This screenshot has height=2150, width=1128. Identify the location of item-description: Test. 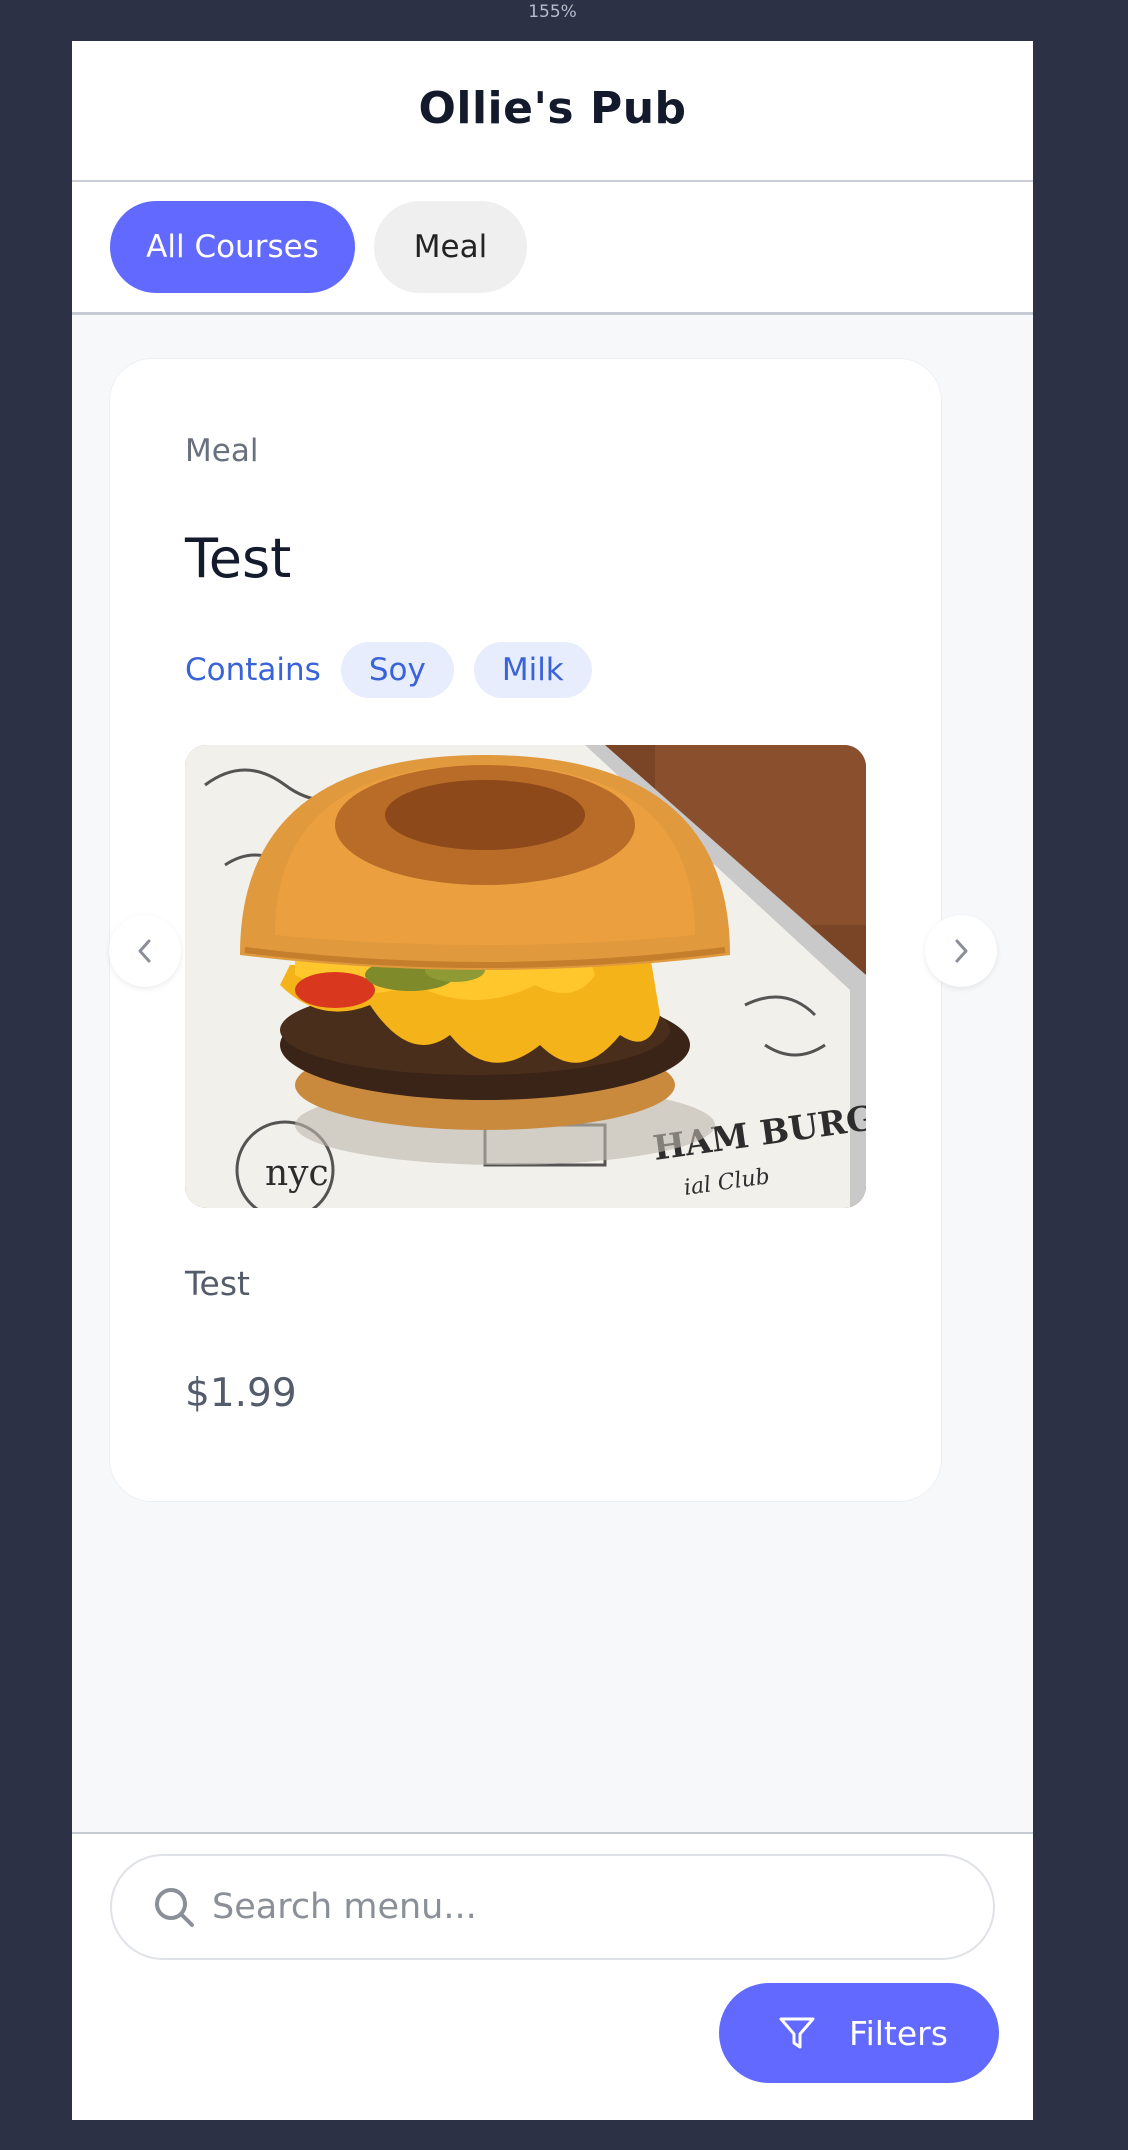
(217, 1283).